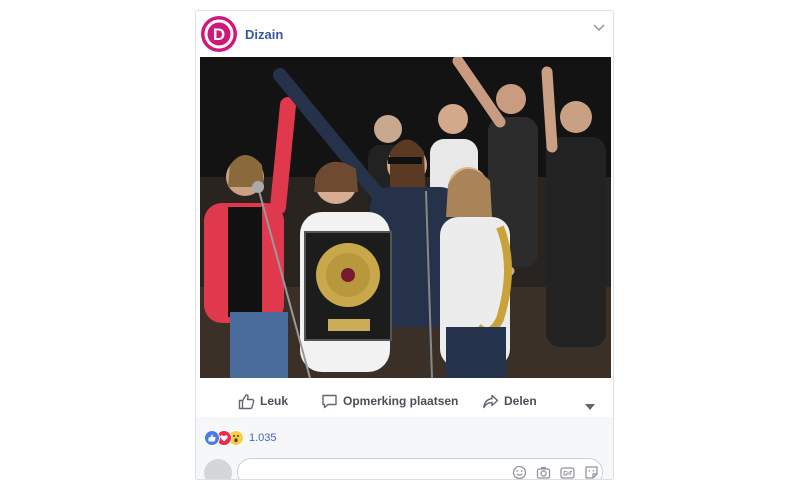 This screenshot has height=490, width=800. Describe the element at coordinates (520, 401) in the screenshot. I see `share-label: Delen` at that location.